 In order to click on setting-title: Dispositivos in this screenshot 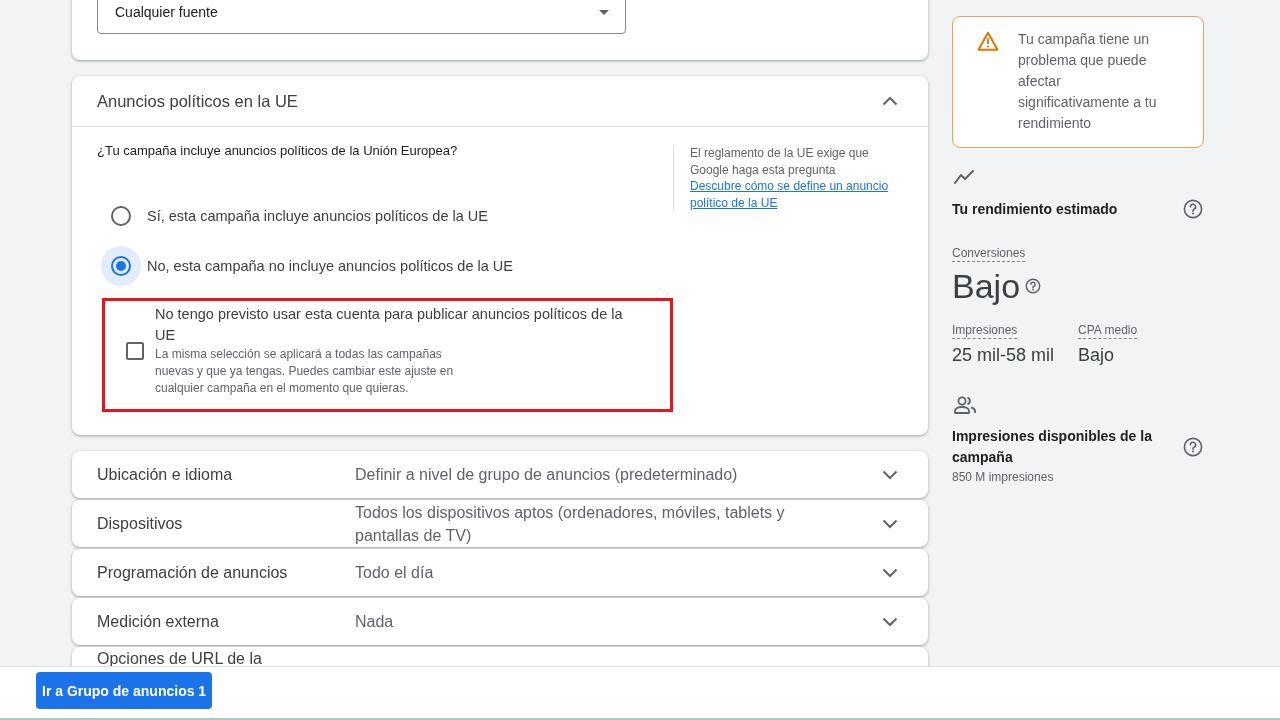, I will do `click(140, 523)`.